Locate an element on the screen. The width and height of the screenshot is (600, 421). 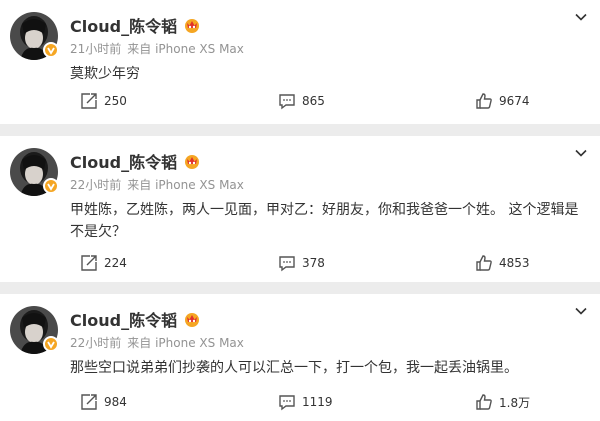
action-bar: 984 1119 1.8万 is located at coordinates (300, 402).